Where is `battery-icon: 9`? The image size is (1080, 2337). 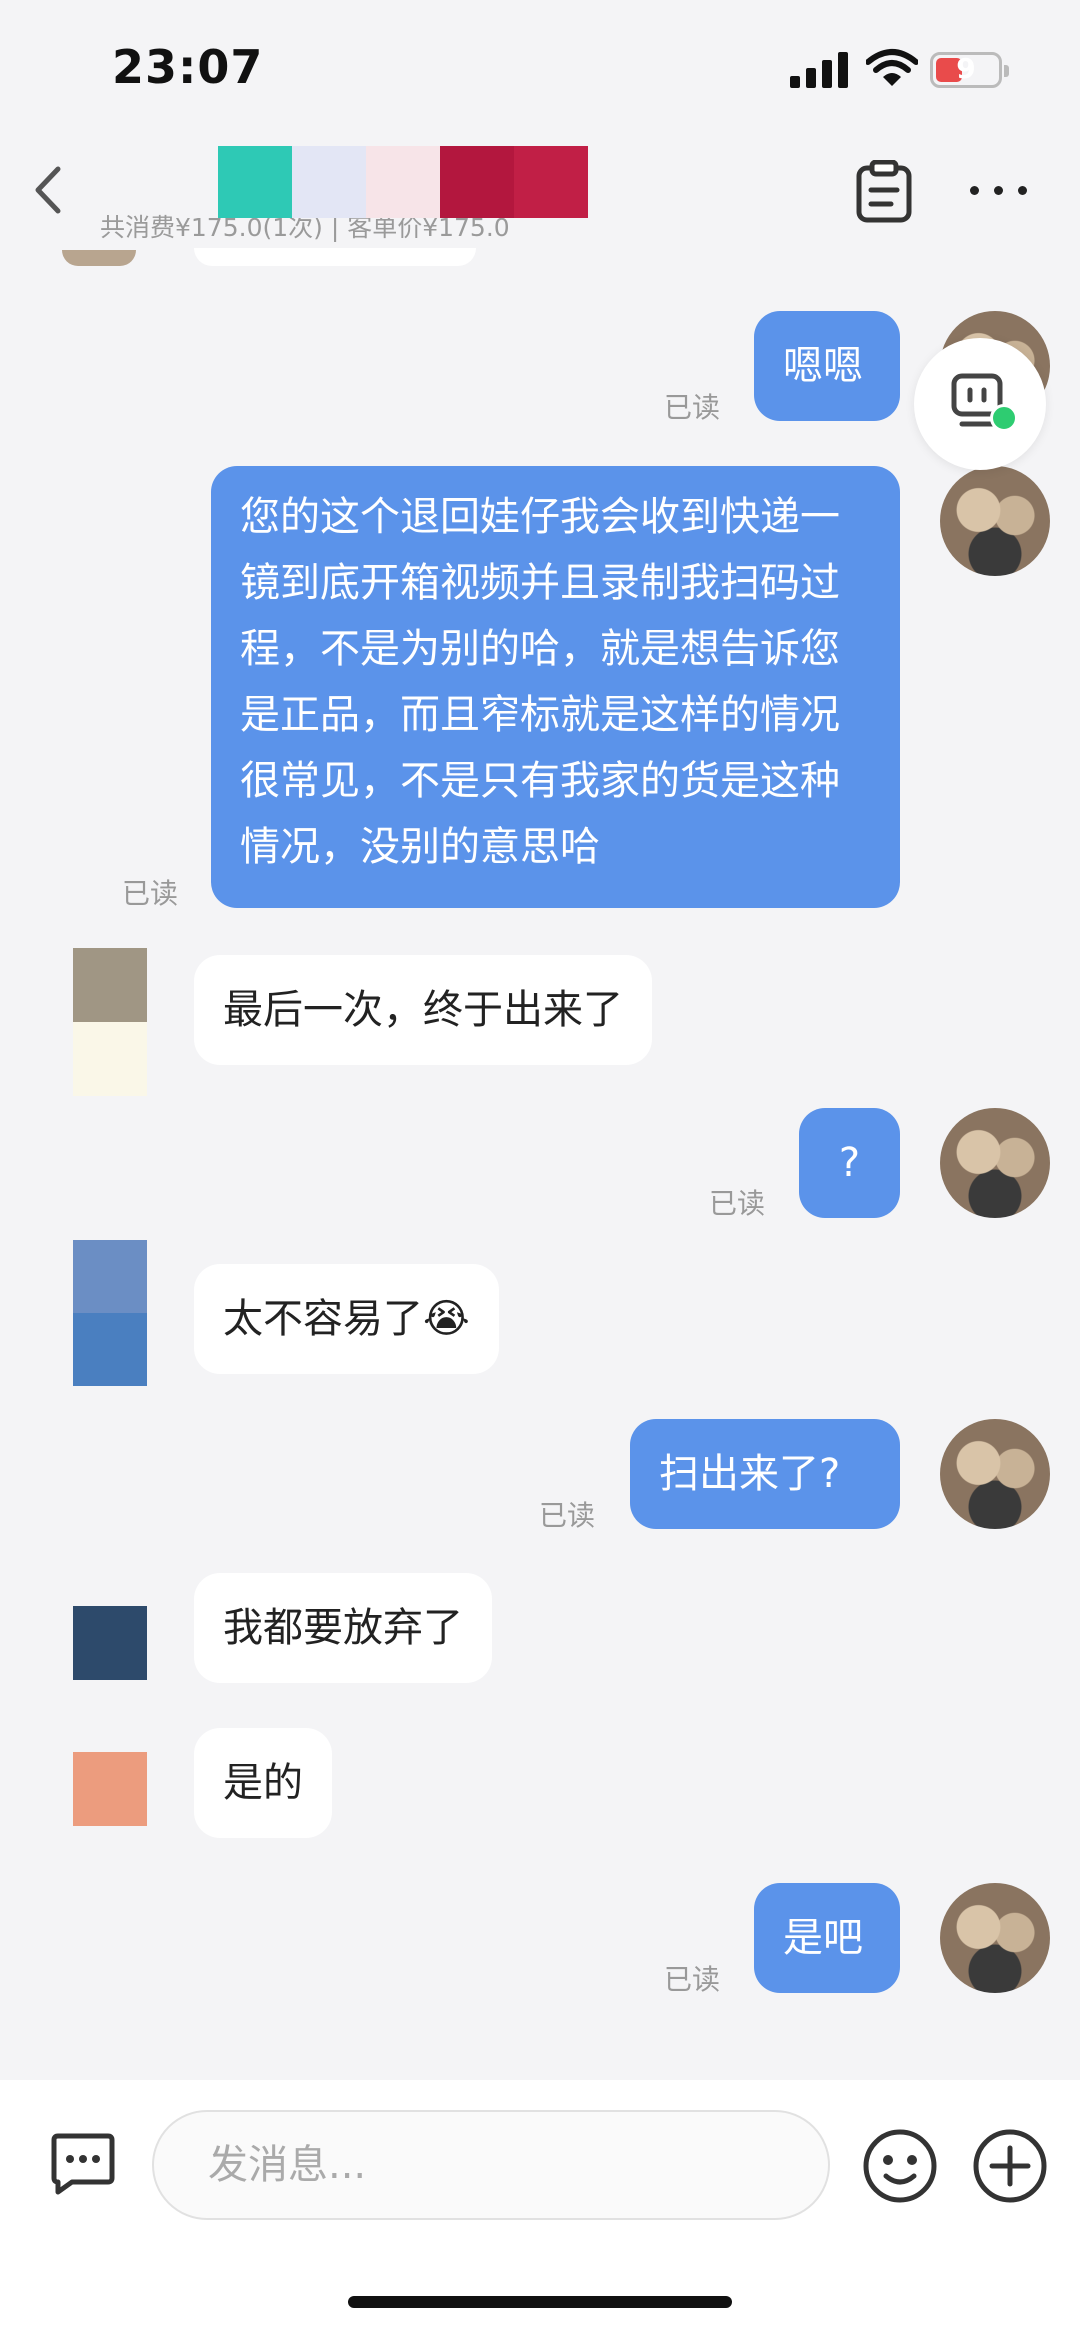
battery-icon: 9 is located at coordinates (969, 70).